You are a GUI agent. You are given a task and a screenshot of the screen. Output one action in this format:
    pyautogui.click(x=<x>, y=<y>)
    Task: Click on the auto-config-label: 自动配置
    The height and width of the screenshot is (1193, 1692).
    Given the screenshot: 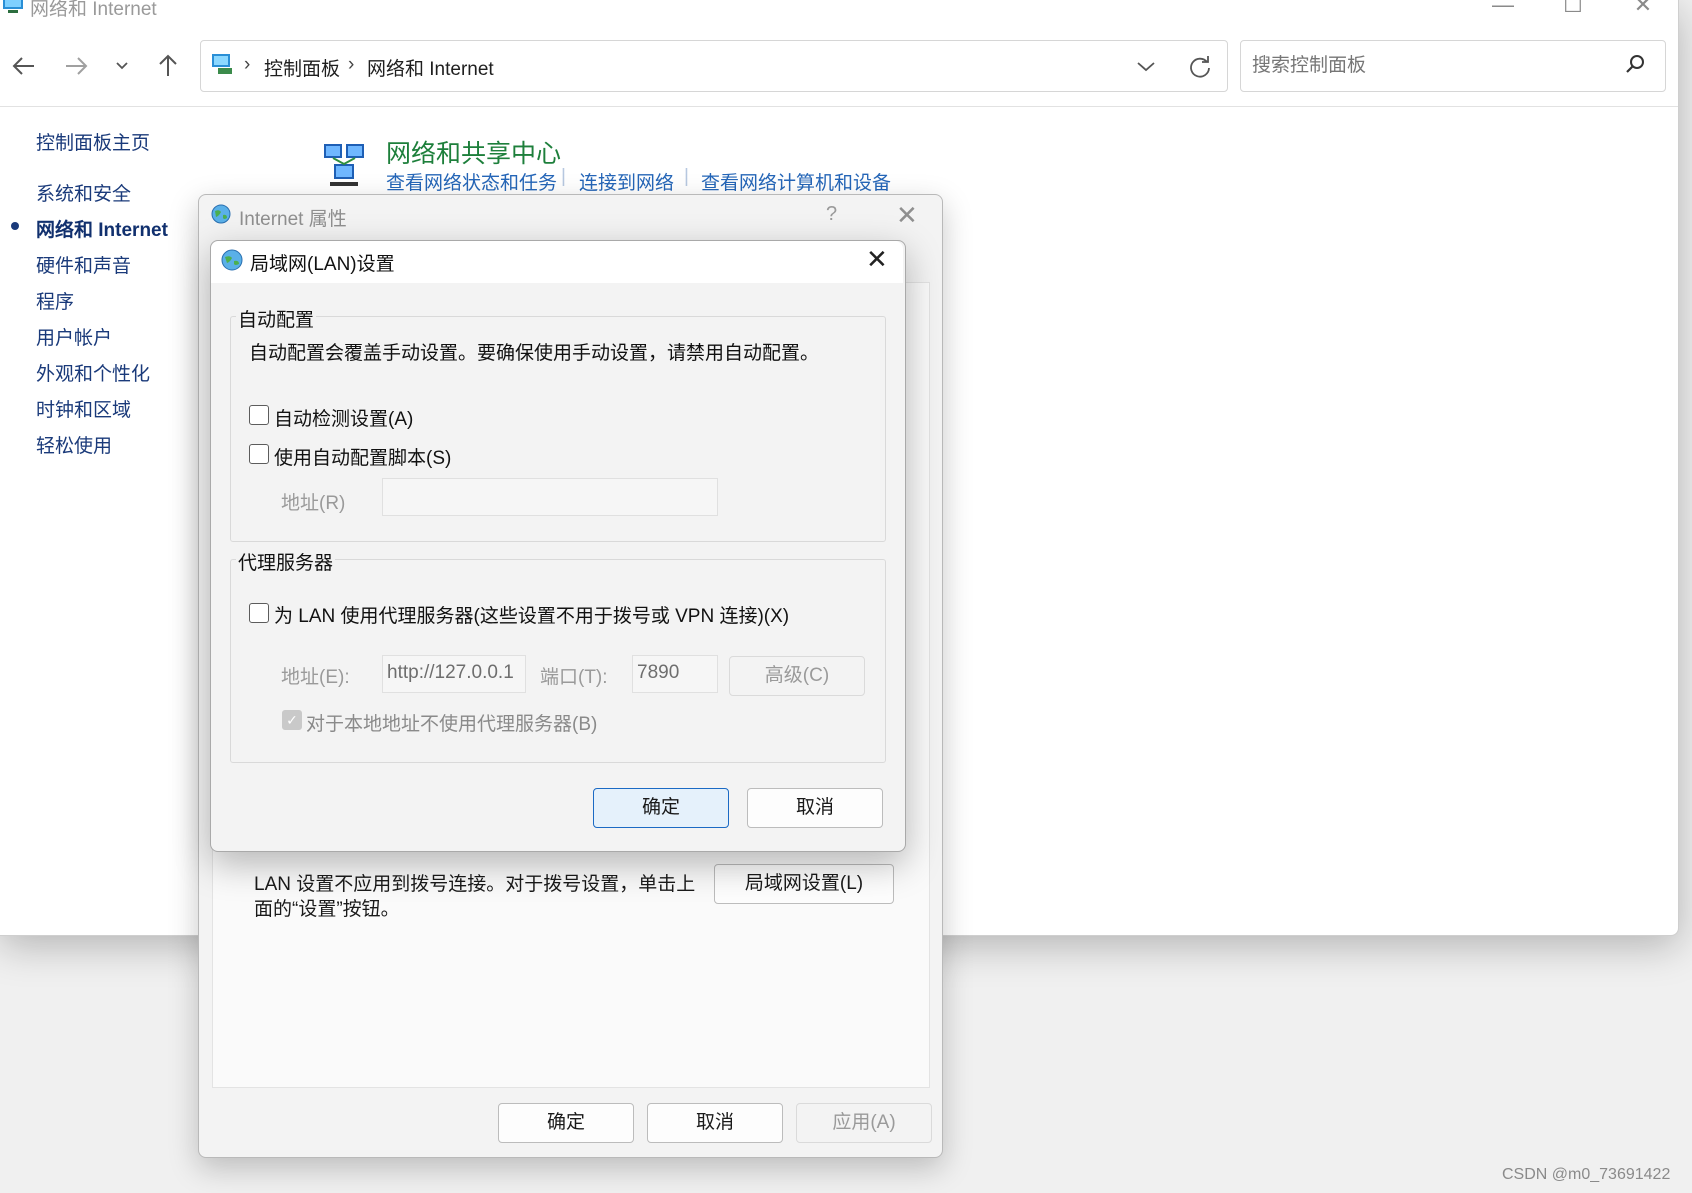 What is the action you would take?
    pyautogui.click(x=276, y=318)
    